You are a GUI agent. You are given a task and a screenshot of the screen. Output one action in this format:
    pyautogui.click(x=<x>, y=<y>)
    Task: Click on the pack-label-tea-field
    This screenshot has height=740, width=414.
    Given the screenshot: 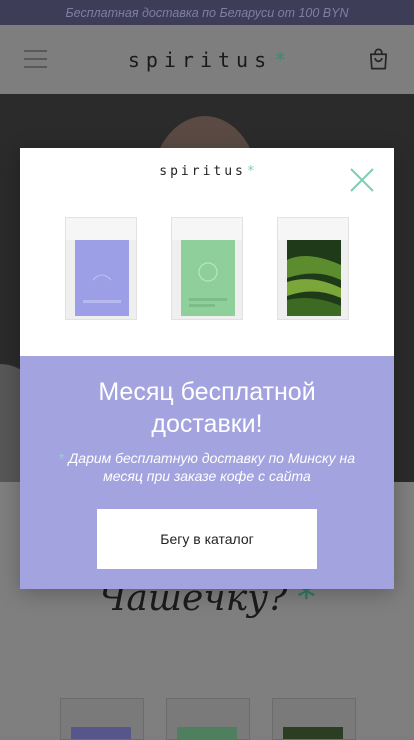 What is the action you would take?
    pyautogui.click(x=314, y=278)
    